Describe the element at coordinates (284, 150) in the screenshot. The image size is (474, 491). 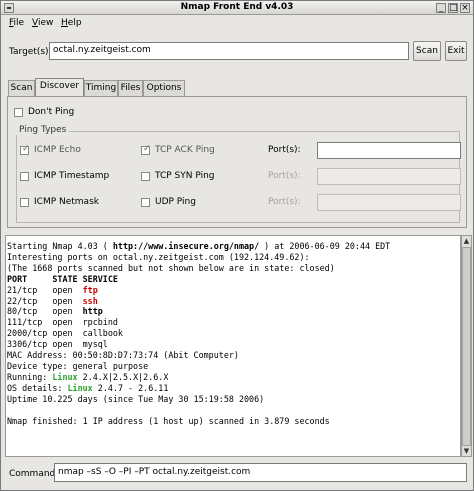
I see `tcp-ack-ports-label: Port(s):` at that location.